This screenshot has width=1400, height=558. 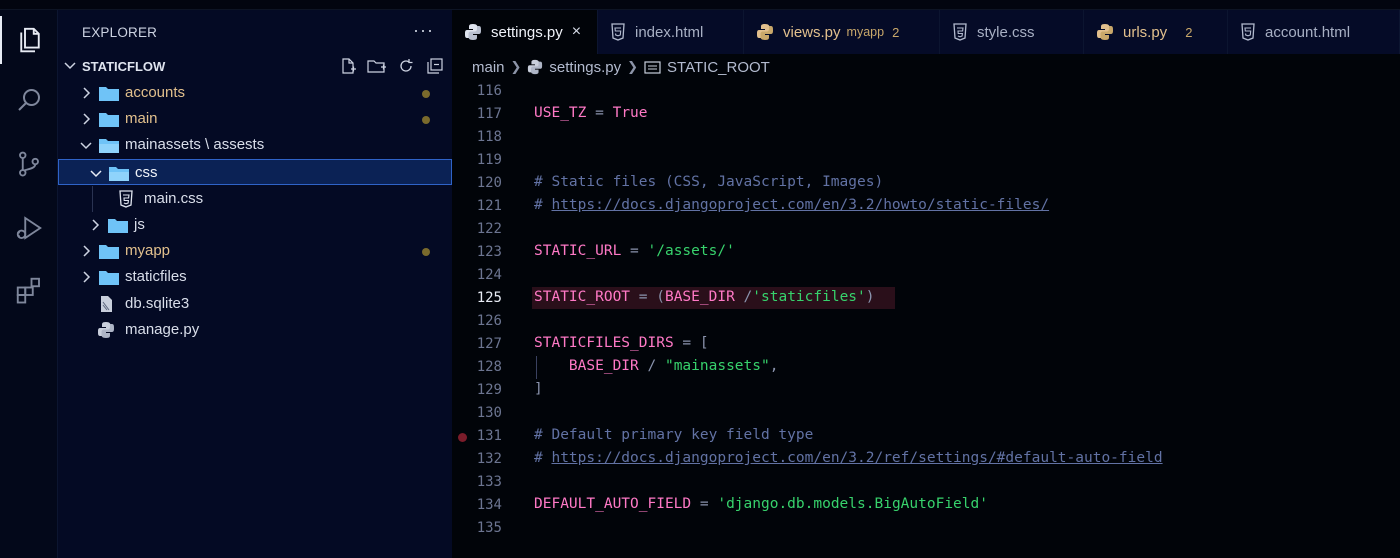 I want to click on tree-item-main-css: main.css, so click(x=255, y=199).